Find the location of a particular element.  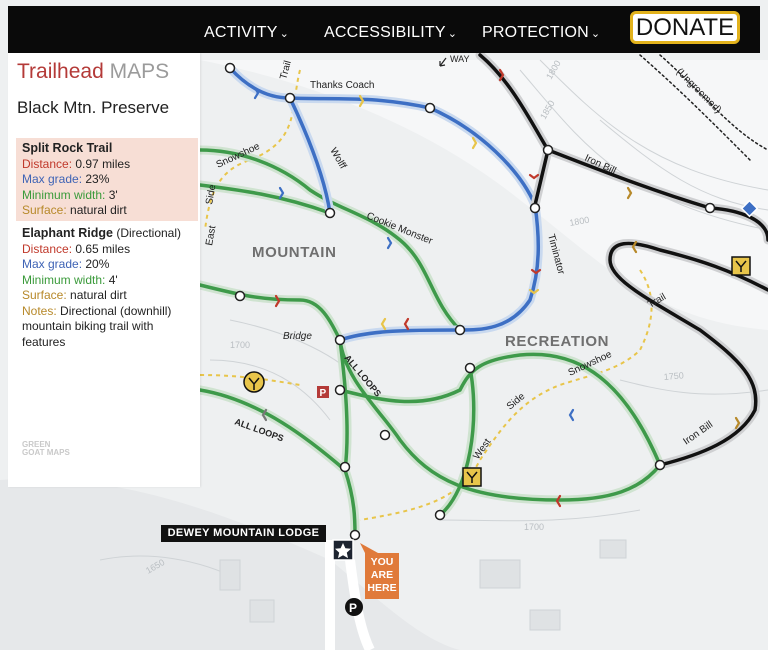

brand-logo: Trailhead MAPS is located at coordinates (93, 72).